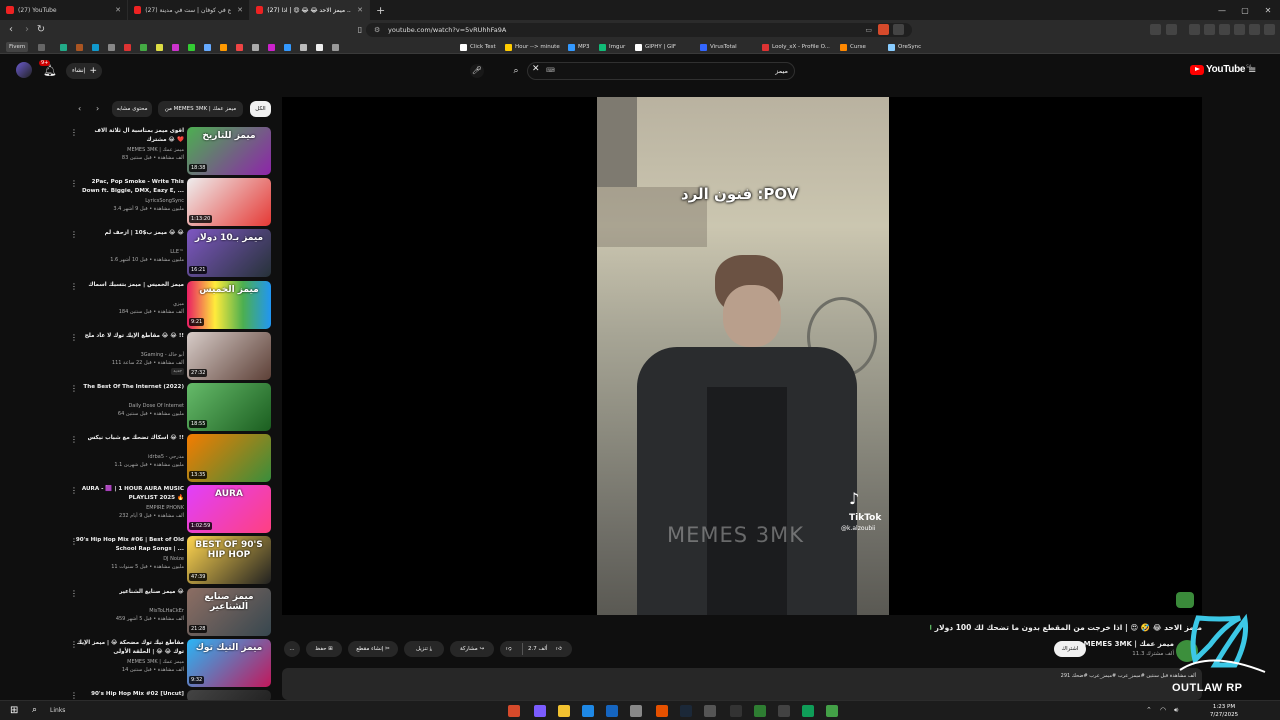 The image size is (1280, 720). I want to click on hamburger-menu-icon: ≡, so click(1252, 70).